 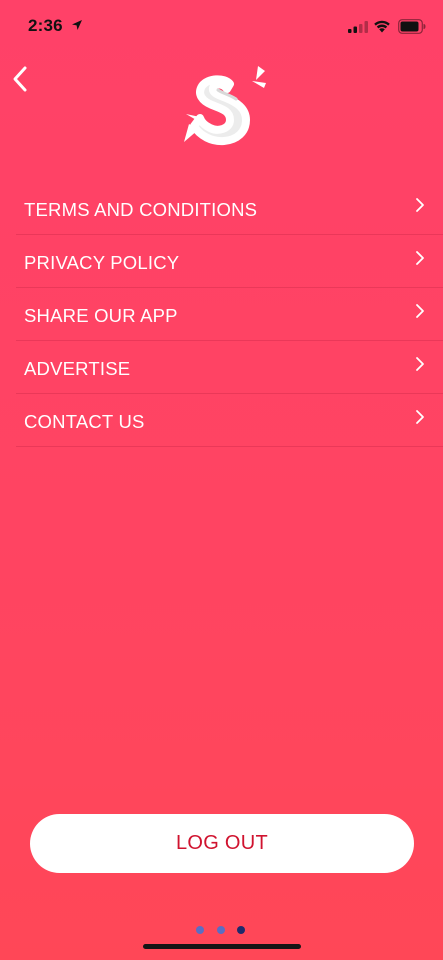 I want to click on menu-item-label: PRIVACY POLICY, so click(x=102, y=262).